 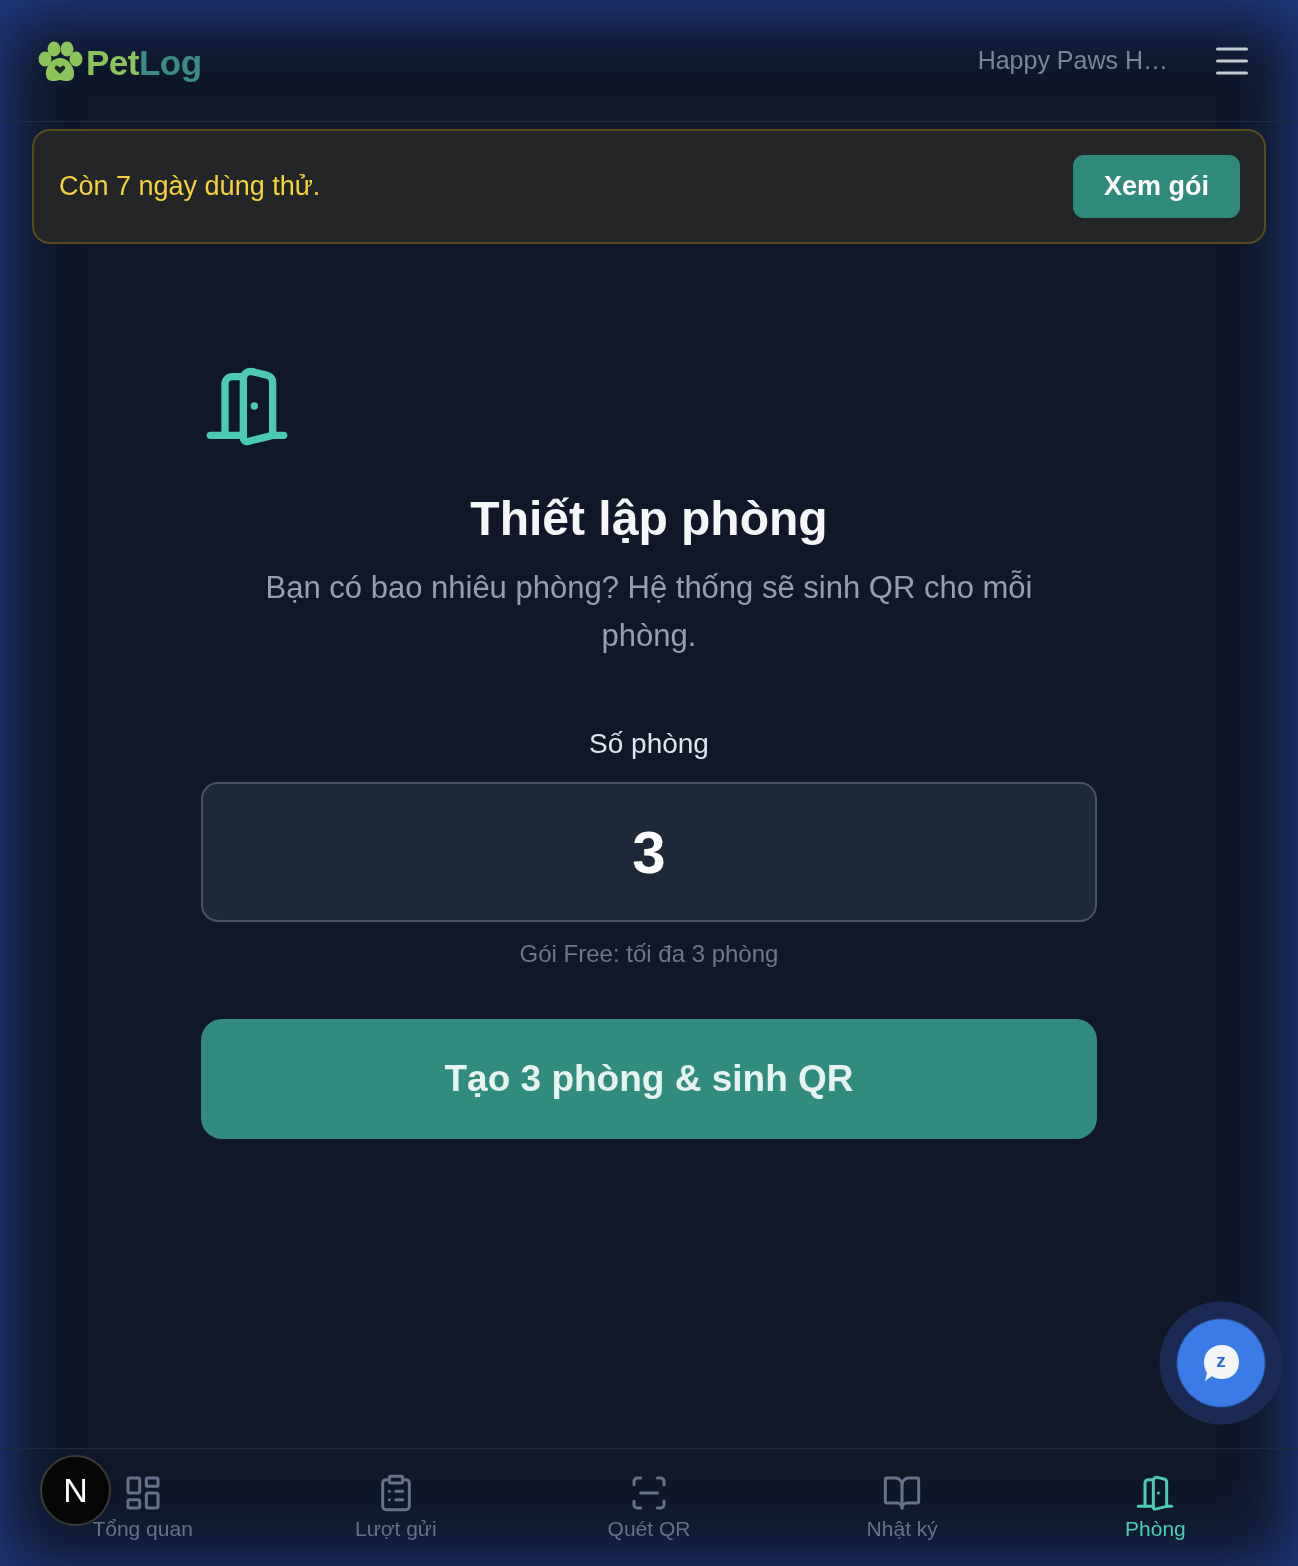 What do you see at coordinates (649, 612) in the screenshot?
I see `page-subtitle: Bạn có bao nhiêu phòng? Hệ thống sẽ sinh QR cho mỗi phòng.` at bounding box center [649, 612].